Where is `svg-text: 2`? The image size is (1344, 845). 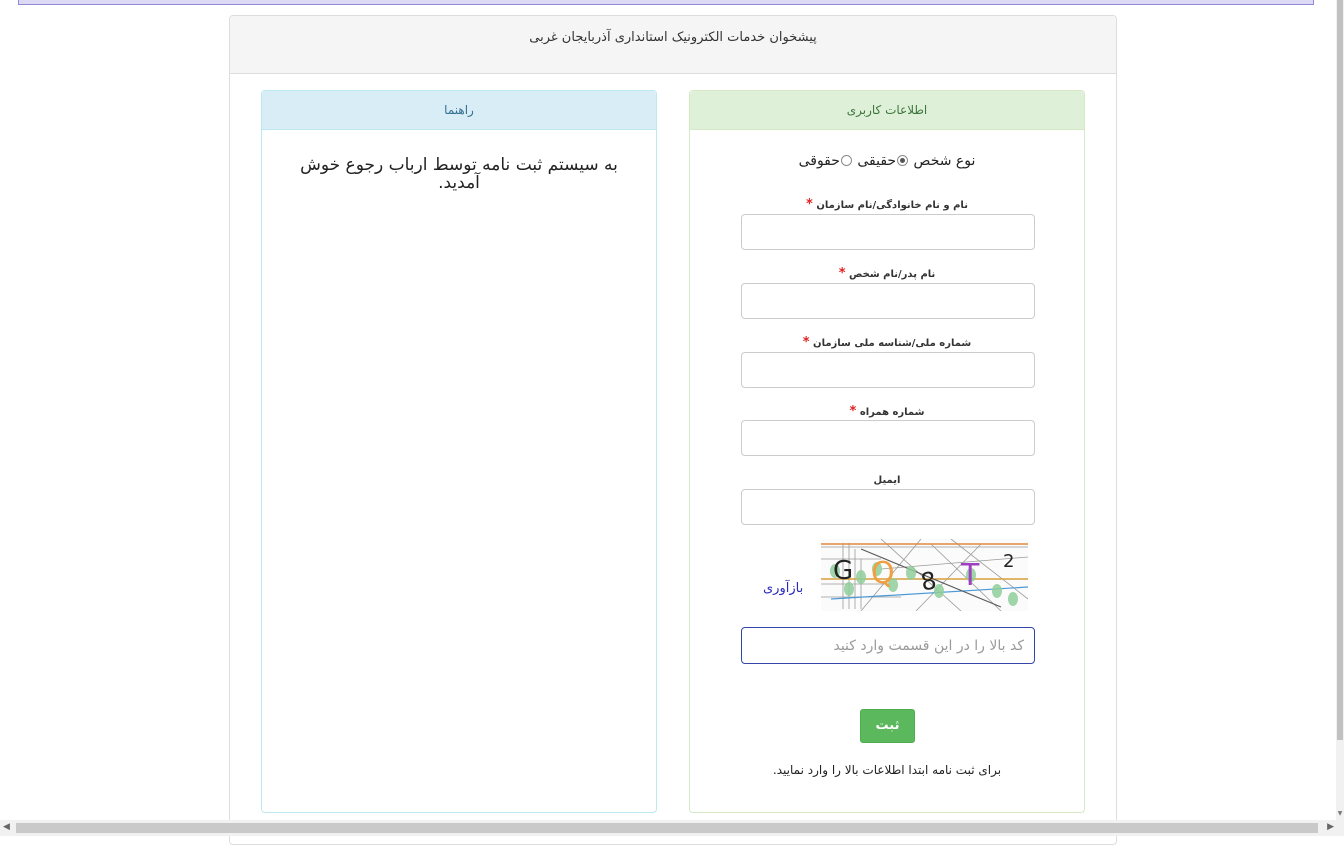
svg-text: 2 is located at coordinates (1008, 561).